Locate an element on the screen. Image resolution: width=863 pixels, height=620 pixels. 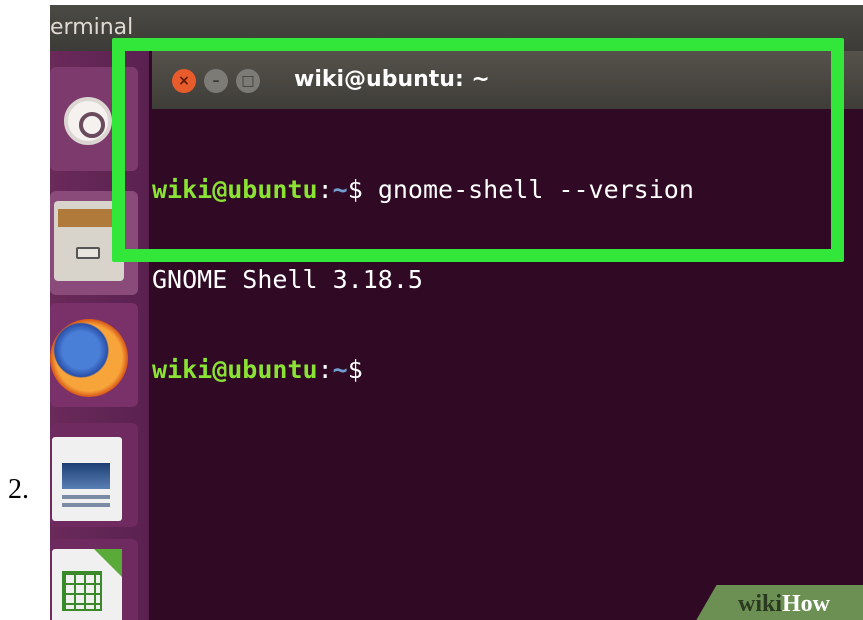
prompt-symbol: $ is located at coordinates (355, 369).